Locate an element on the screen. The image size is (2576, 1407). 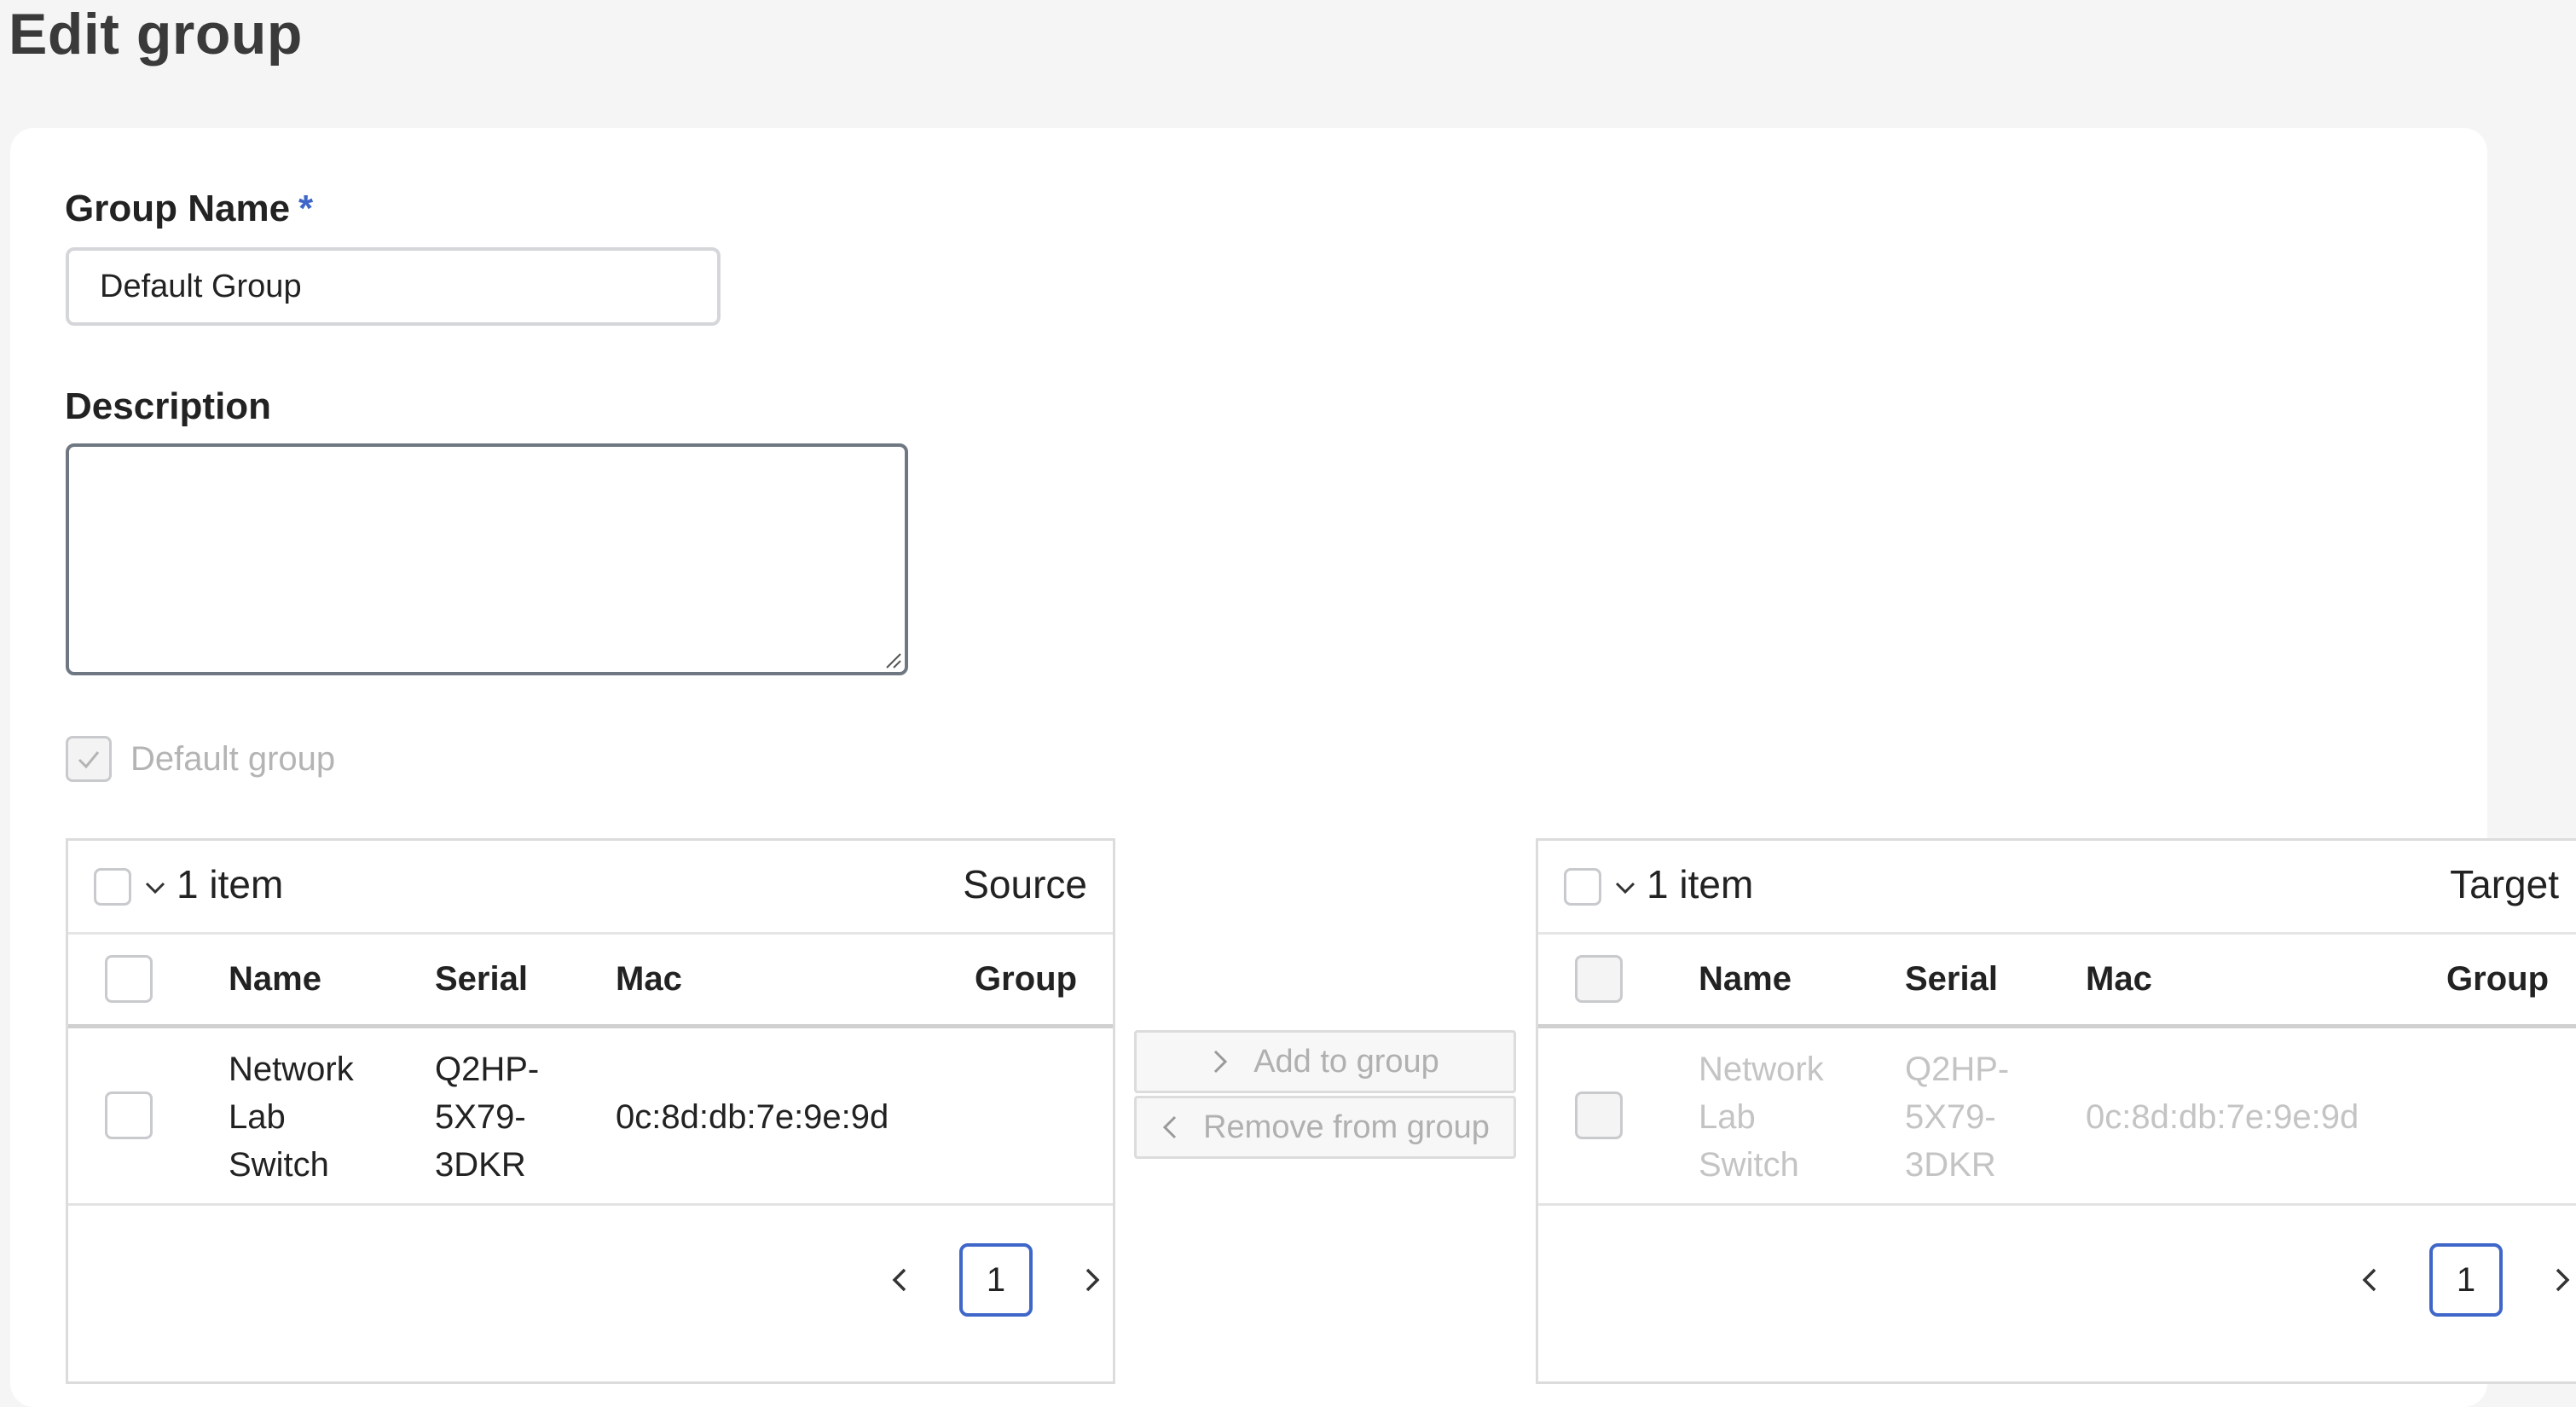
add-to-group-label: Add to group is located at coordinates (1346, 1062).